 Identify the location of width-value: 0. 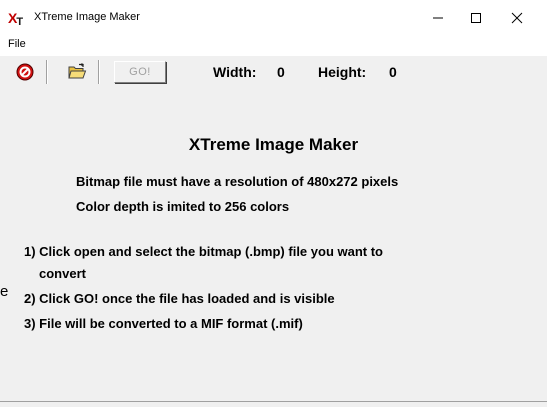
(281, 72).